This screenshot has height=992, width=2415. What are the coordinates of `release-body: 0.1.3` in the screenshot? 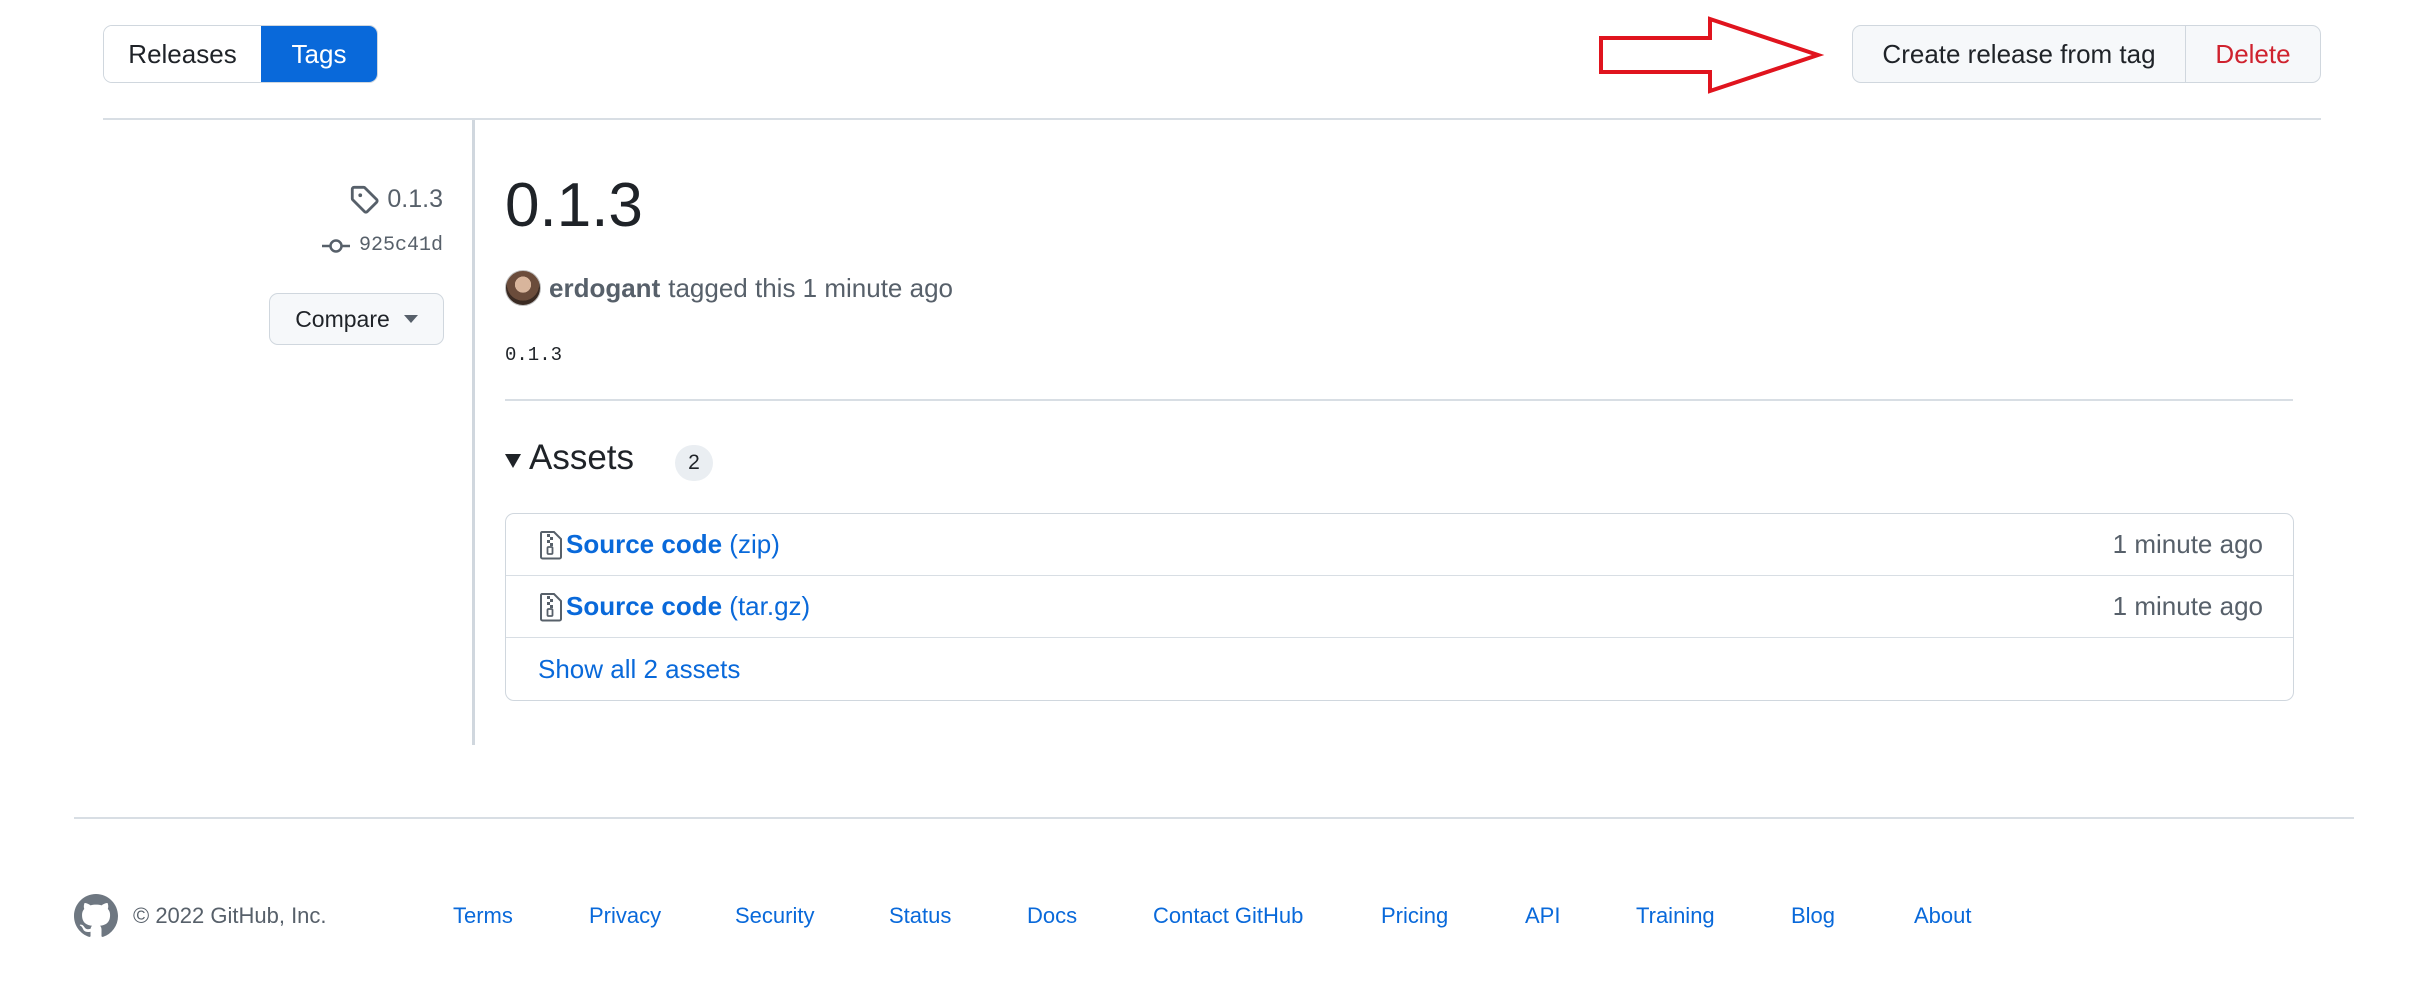 It's located at (534, 355).